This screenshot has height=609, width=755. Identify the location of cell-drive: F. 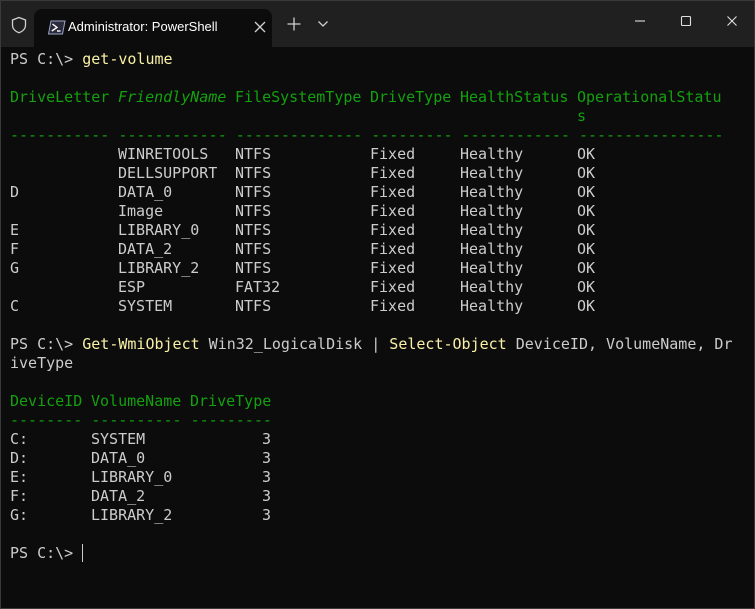
(15, 249).